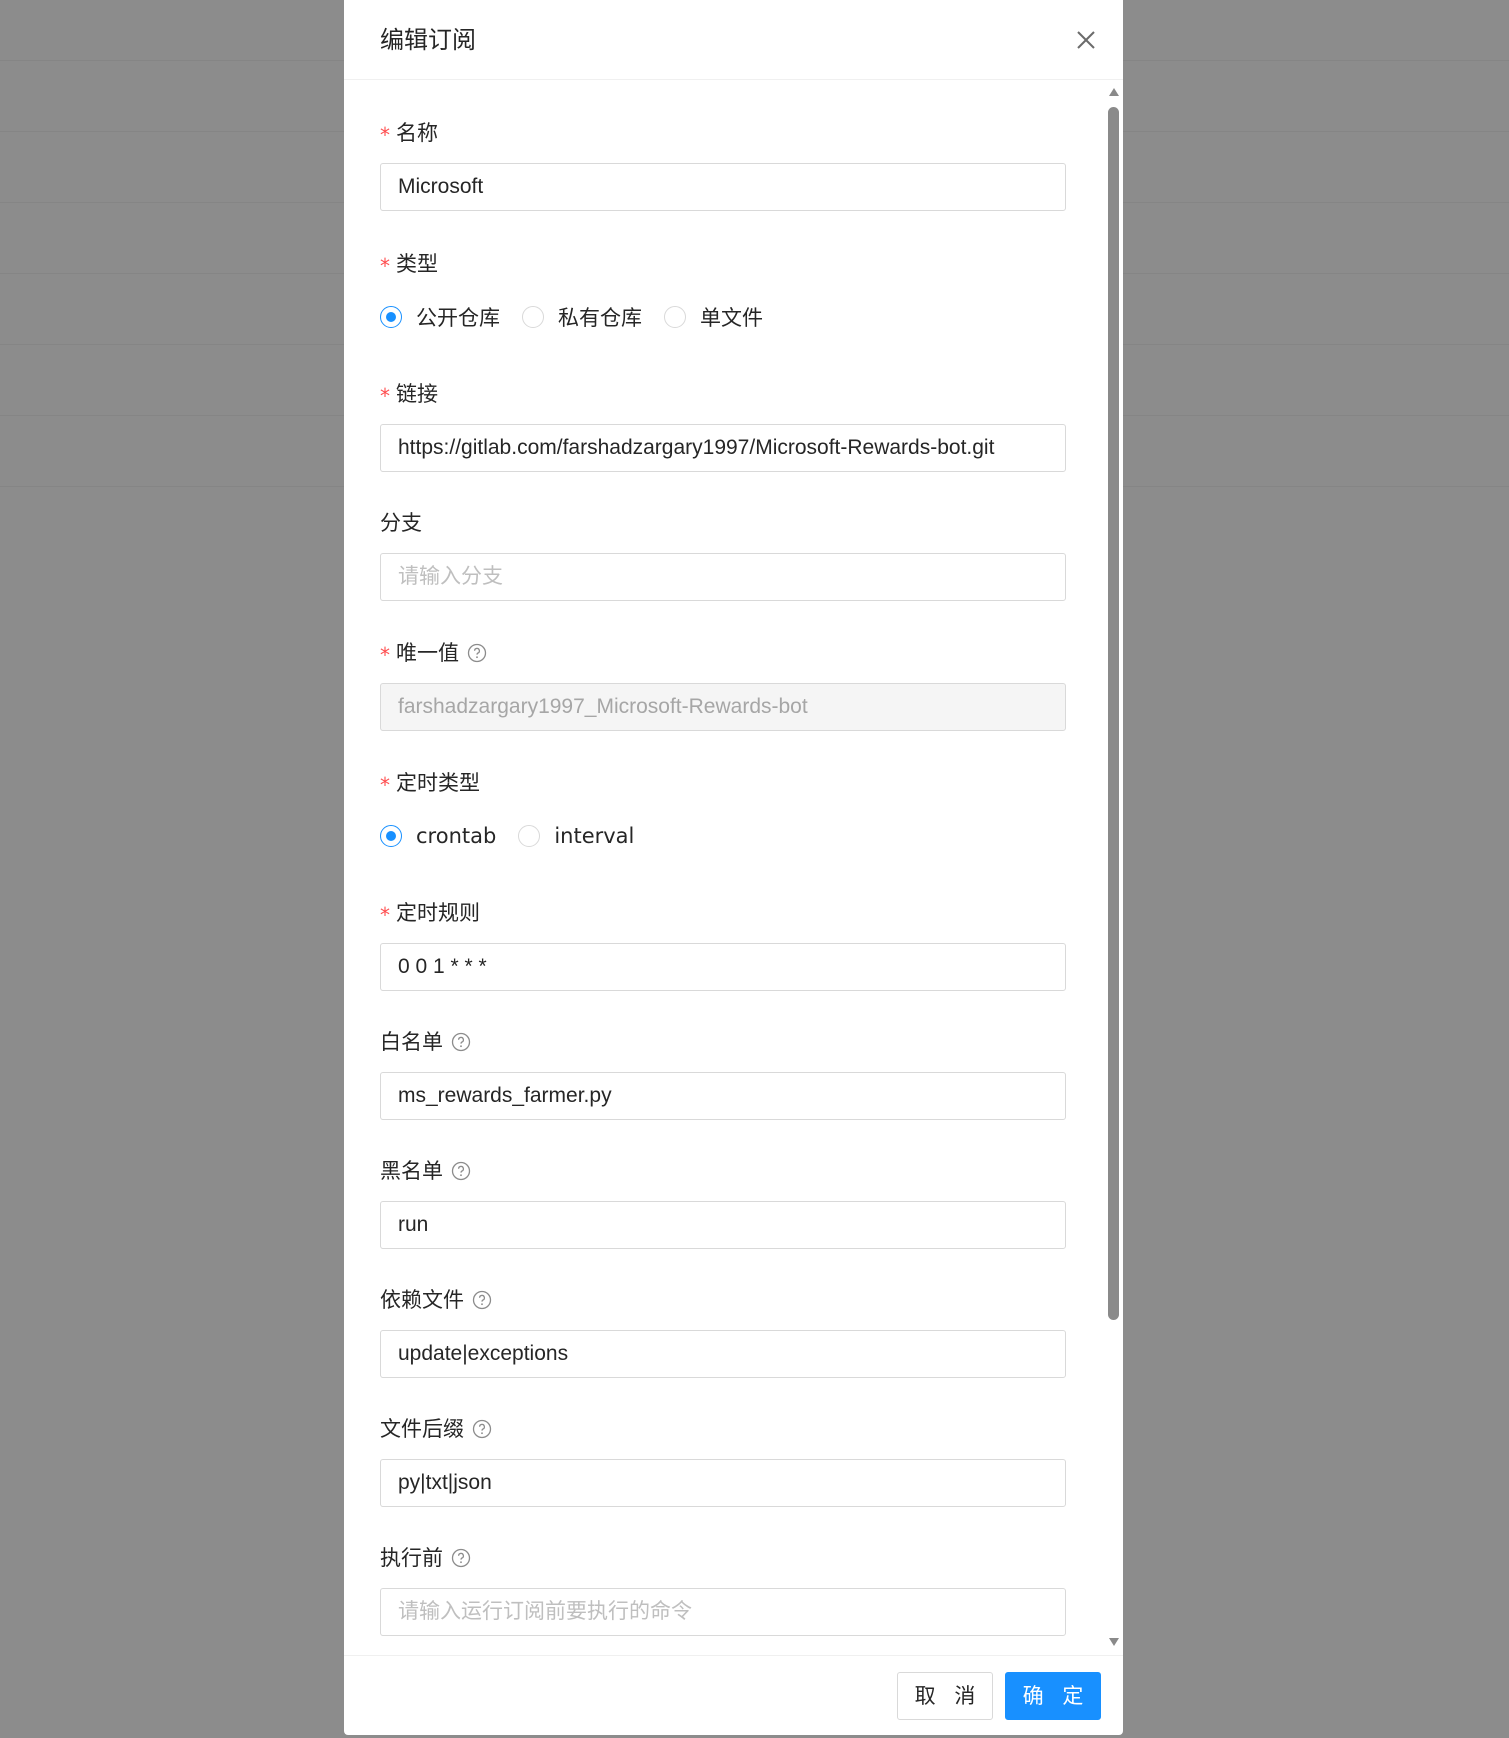  I want to click on type-radio-public-repo: 公开仓库, so click(440, 317).